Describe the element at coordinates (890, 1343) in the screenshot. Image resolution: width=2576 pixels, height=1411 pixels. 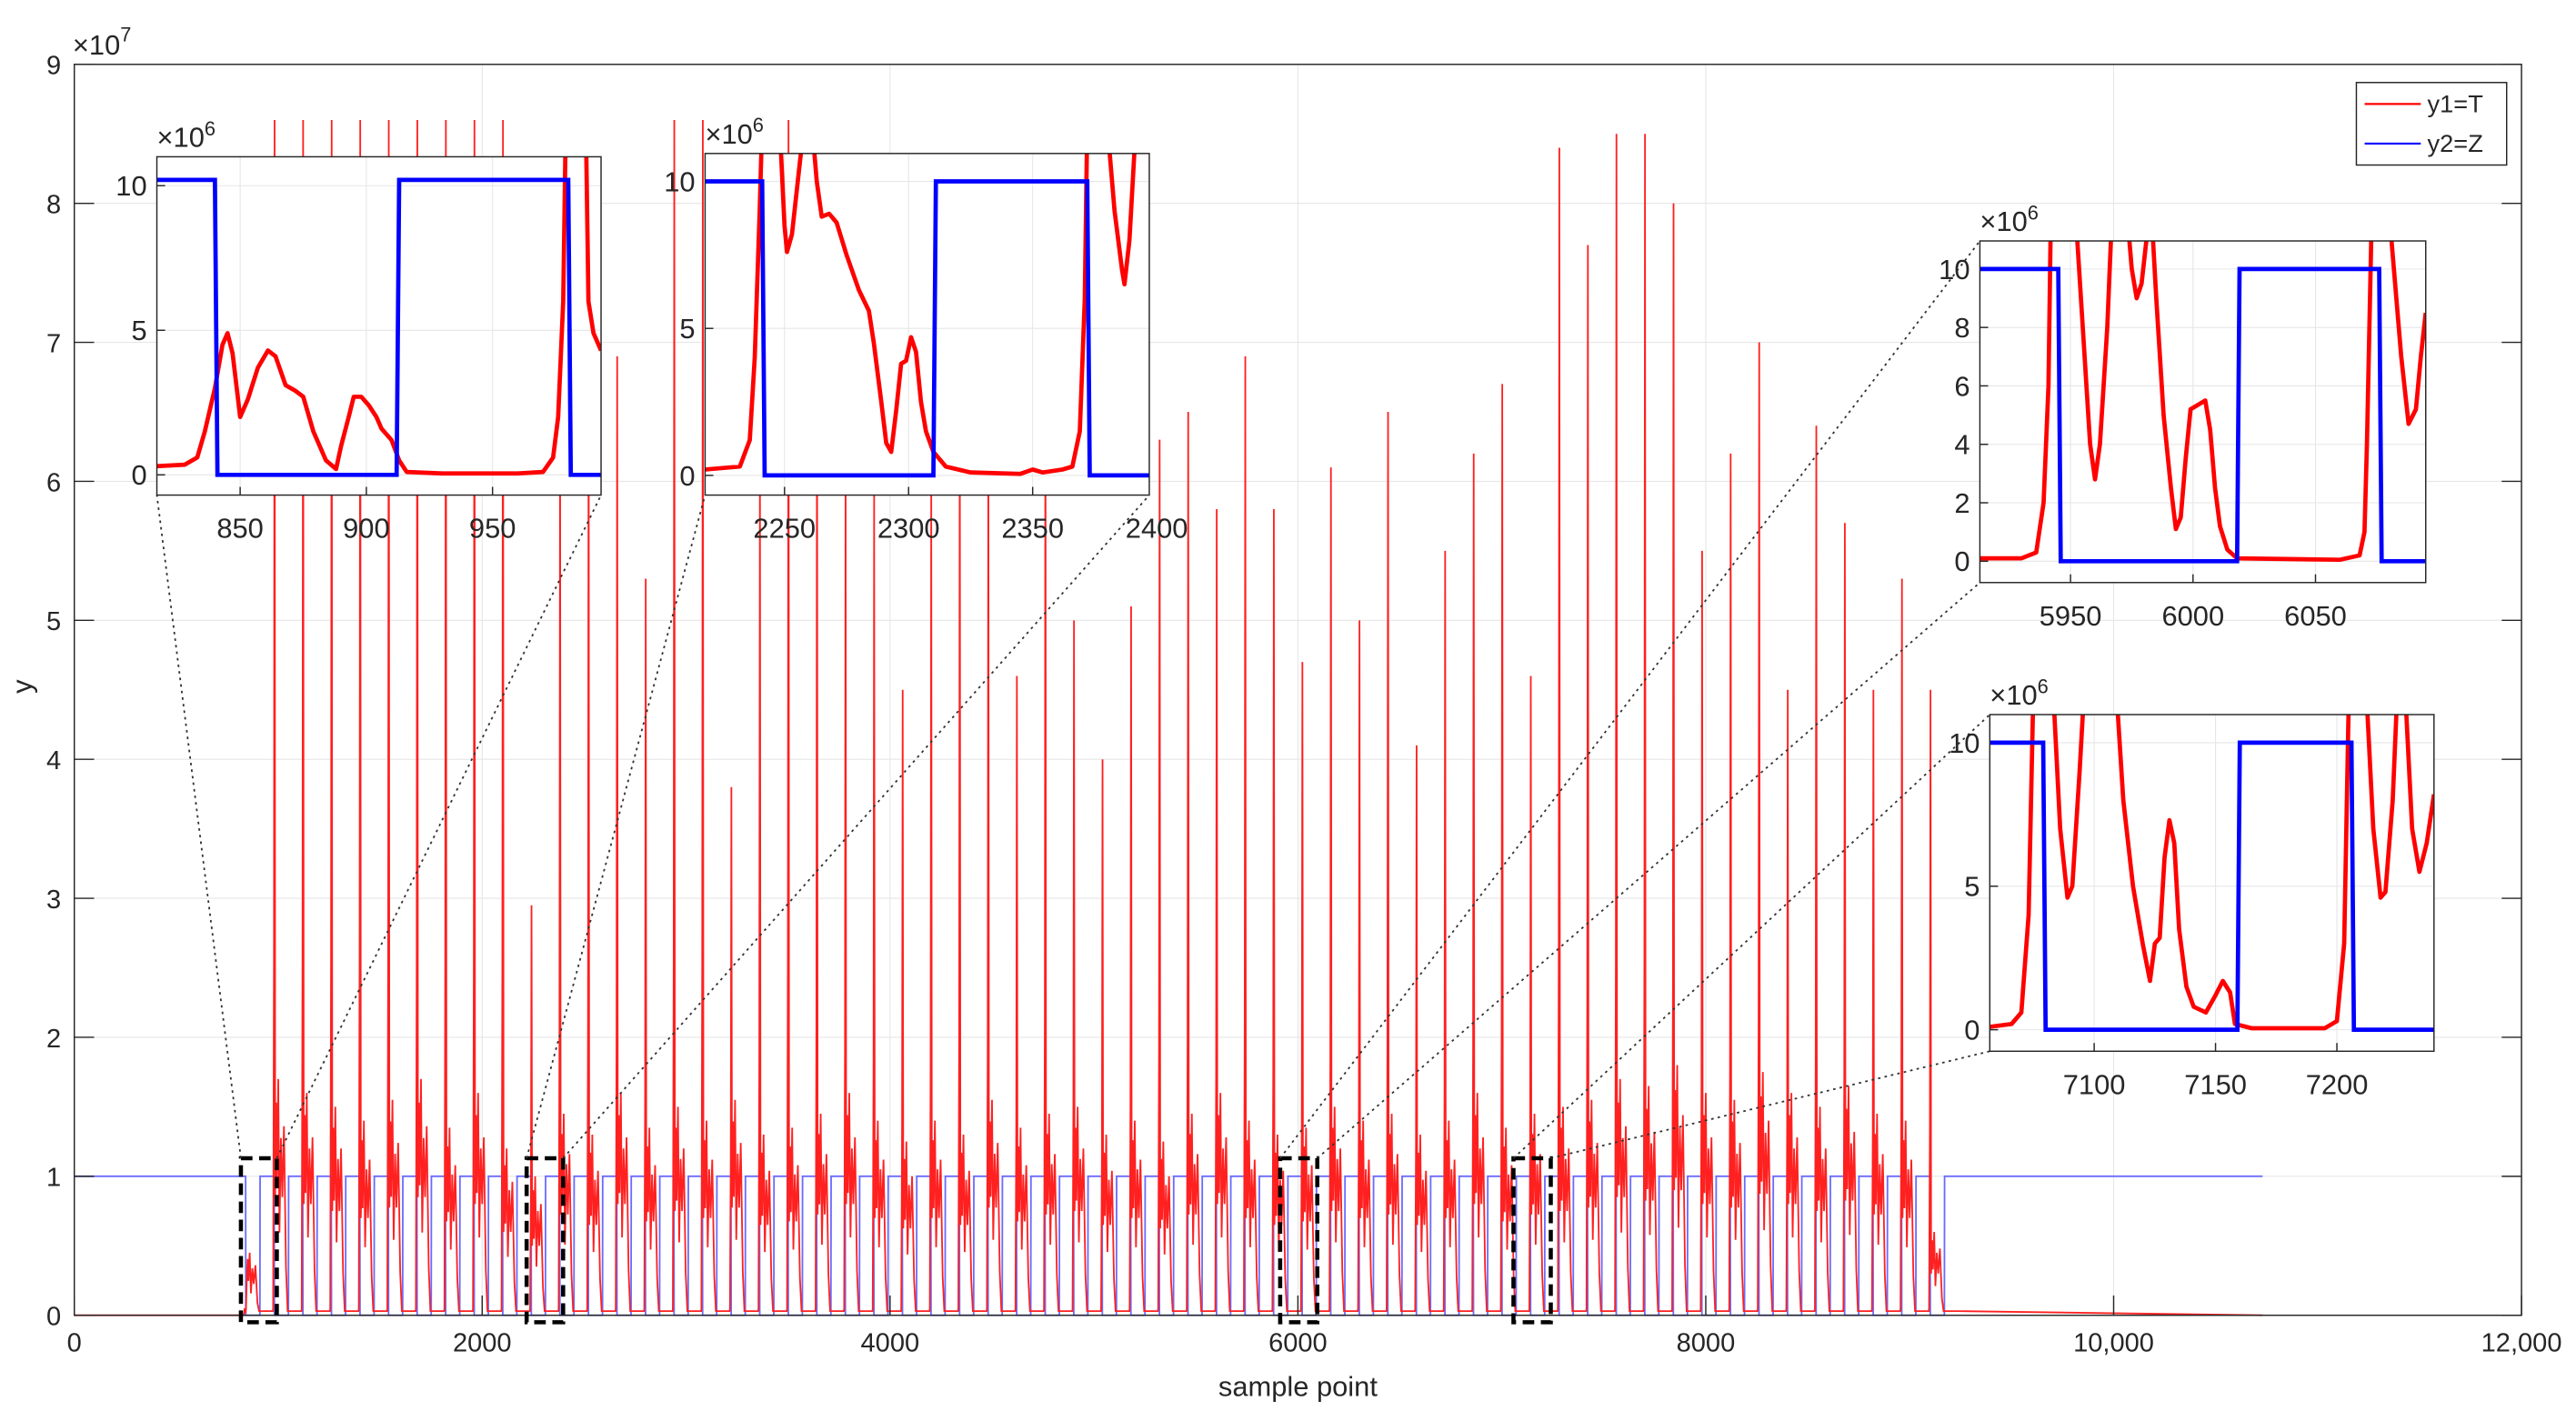
I see `x-tick-label: 4000` at that location.